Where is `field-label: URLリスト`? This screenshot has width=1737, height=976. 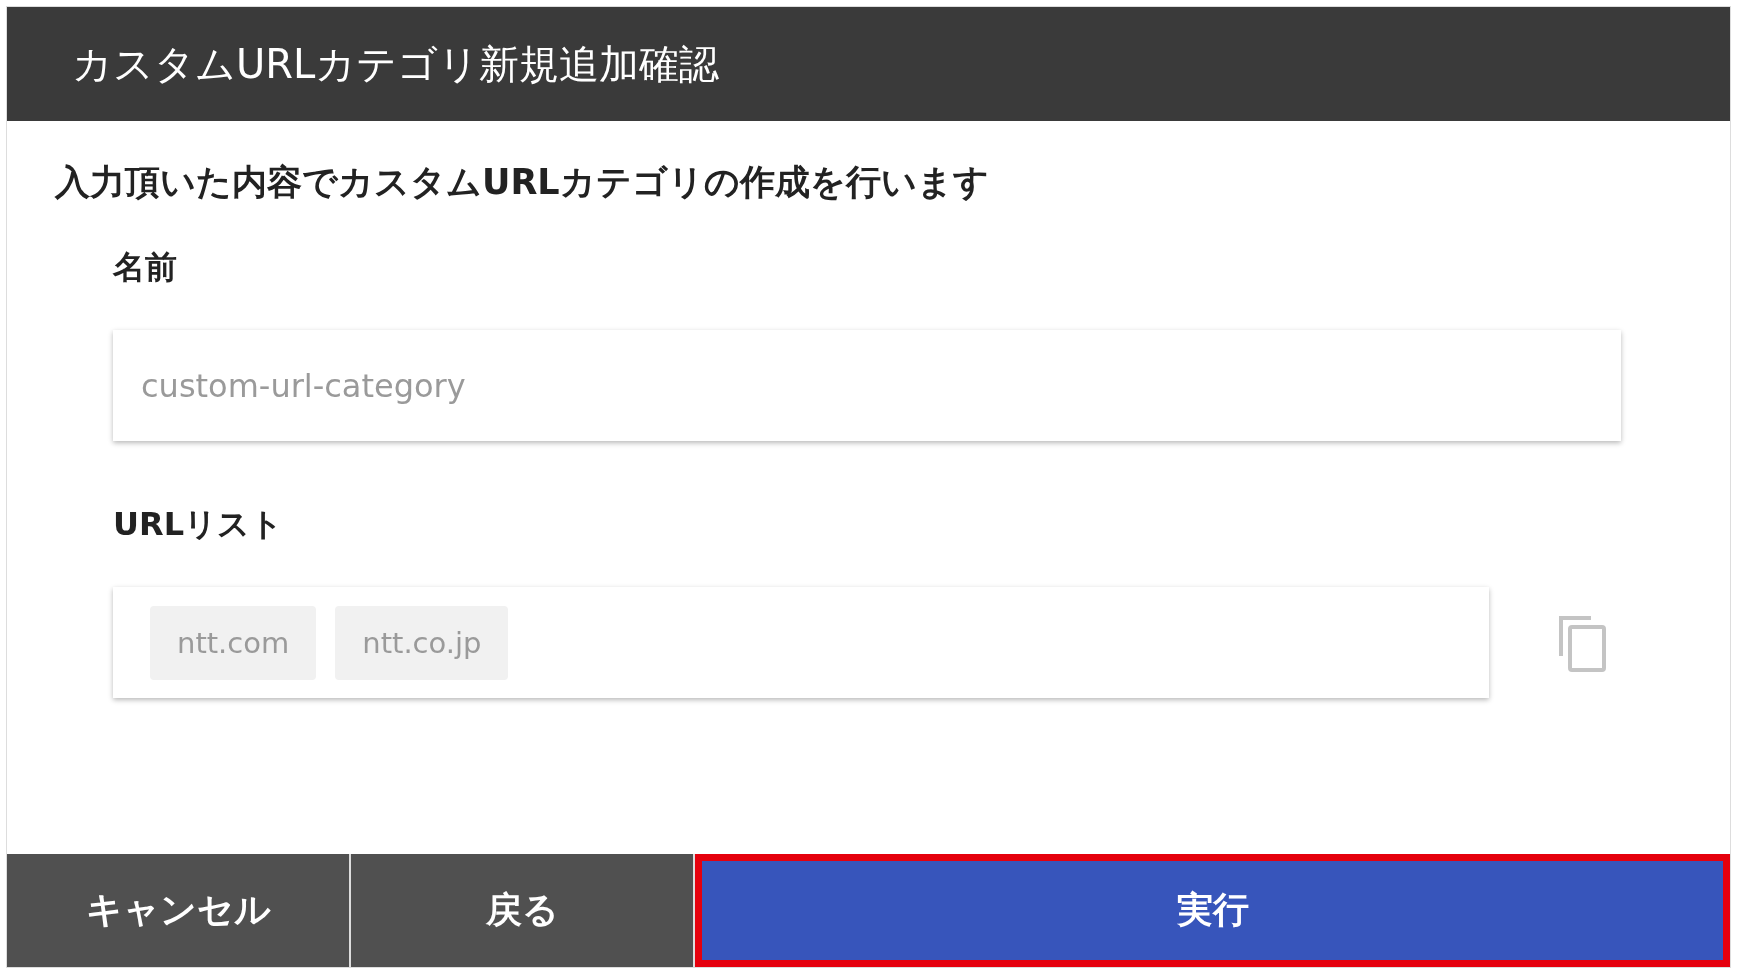 field-label: URLリスト is located at coordinates (198, 524).